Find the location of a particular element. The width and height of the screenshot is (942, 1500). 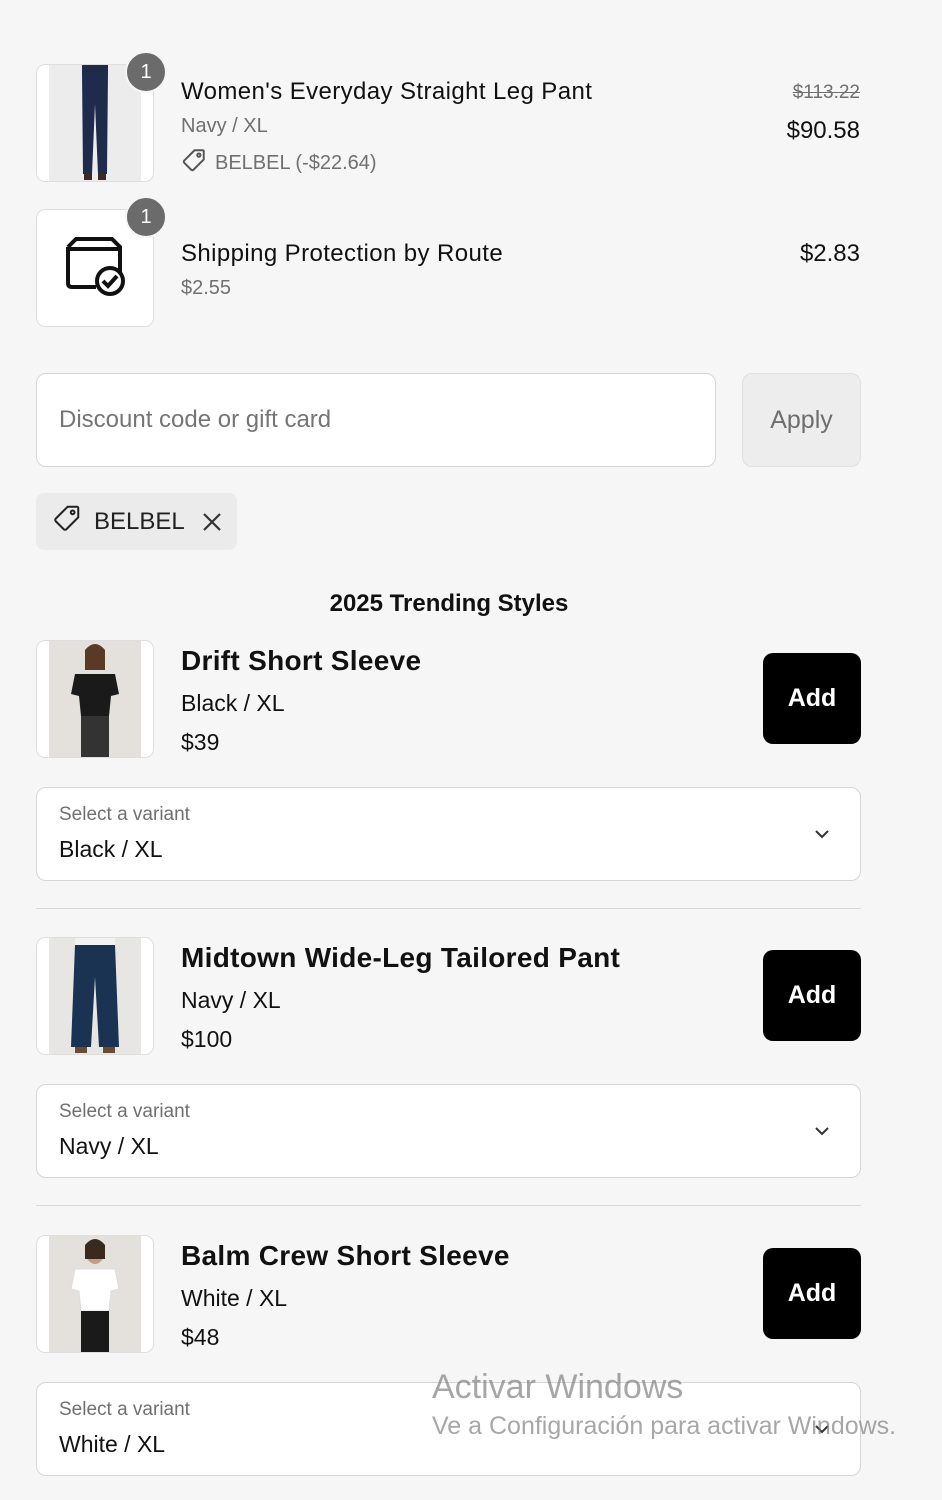

line-item-title: Shipping Protection by Route is located at coordinates (342, 253).